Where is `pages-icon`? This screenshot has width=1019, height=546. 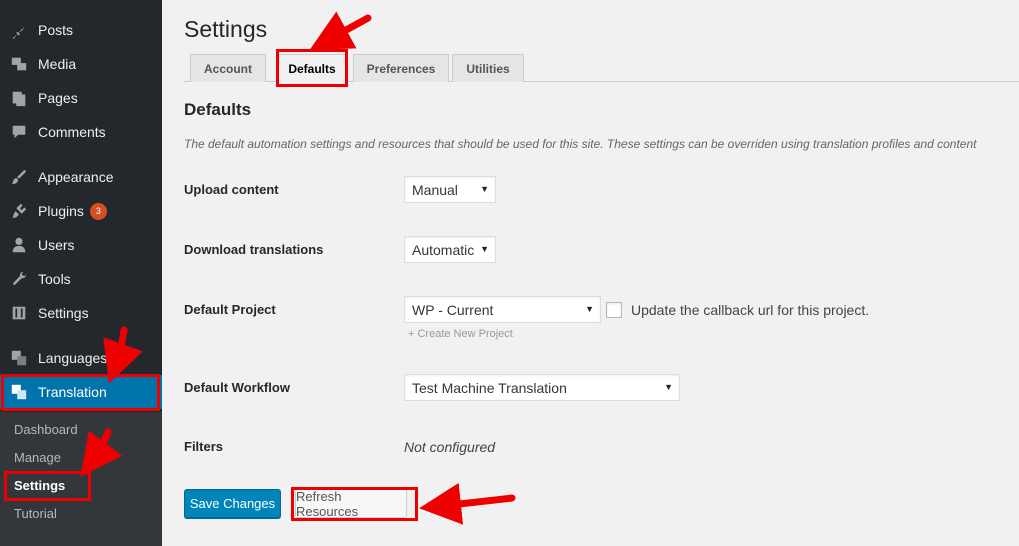
pages-icon is located at coordinates (19, 98).